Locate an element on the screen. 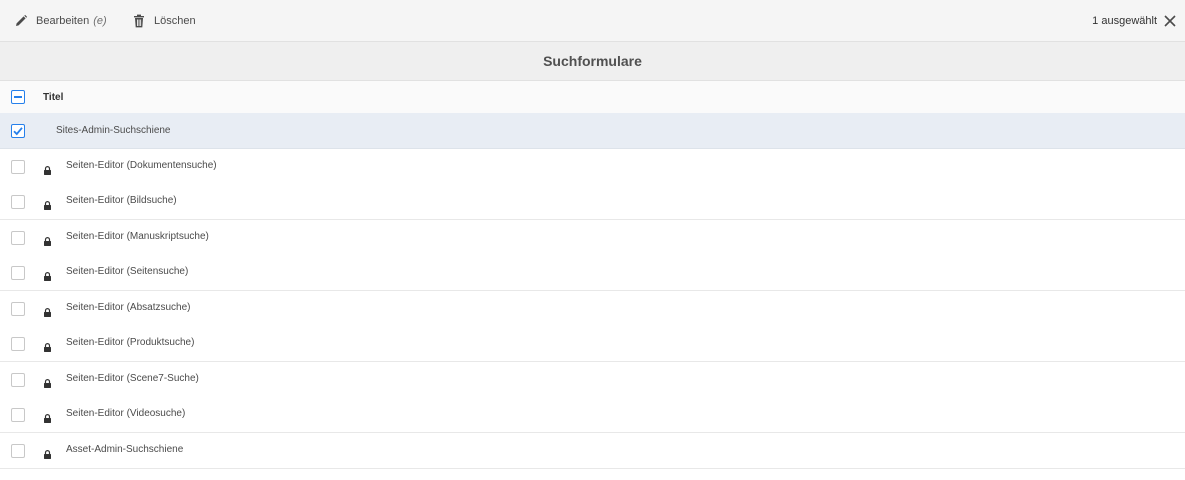 Image resolution: width=1185 pixels, height=480 pixels. table-row: Seiten-Editor (Produktsuche) is located at coordinates (592, 344).